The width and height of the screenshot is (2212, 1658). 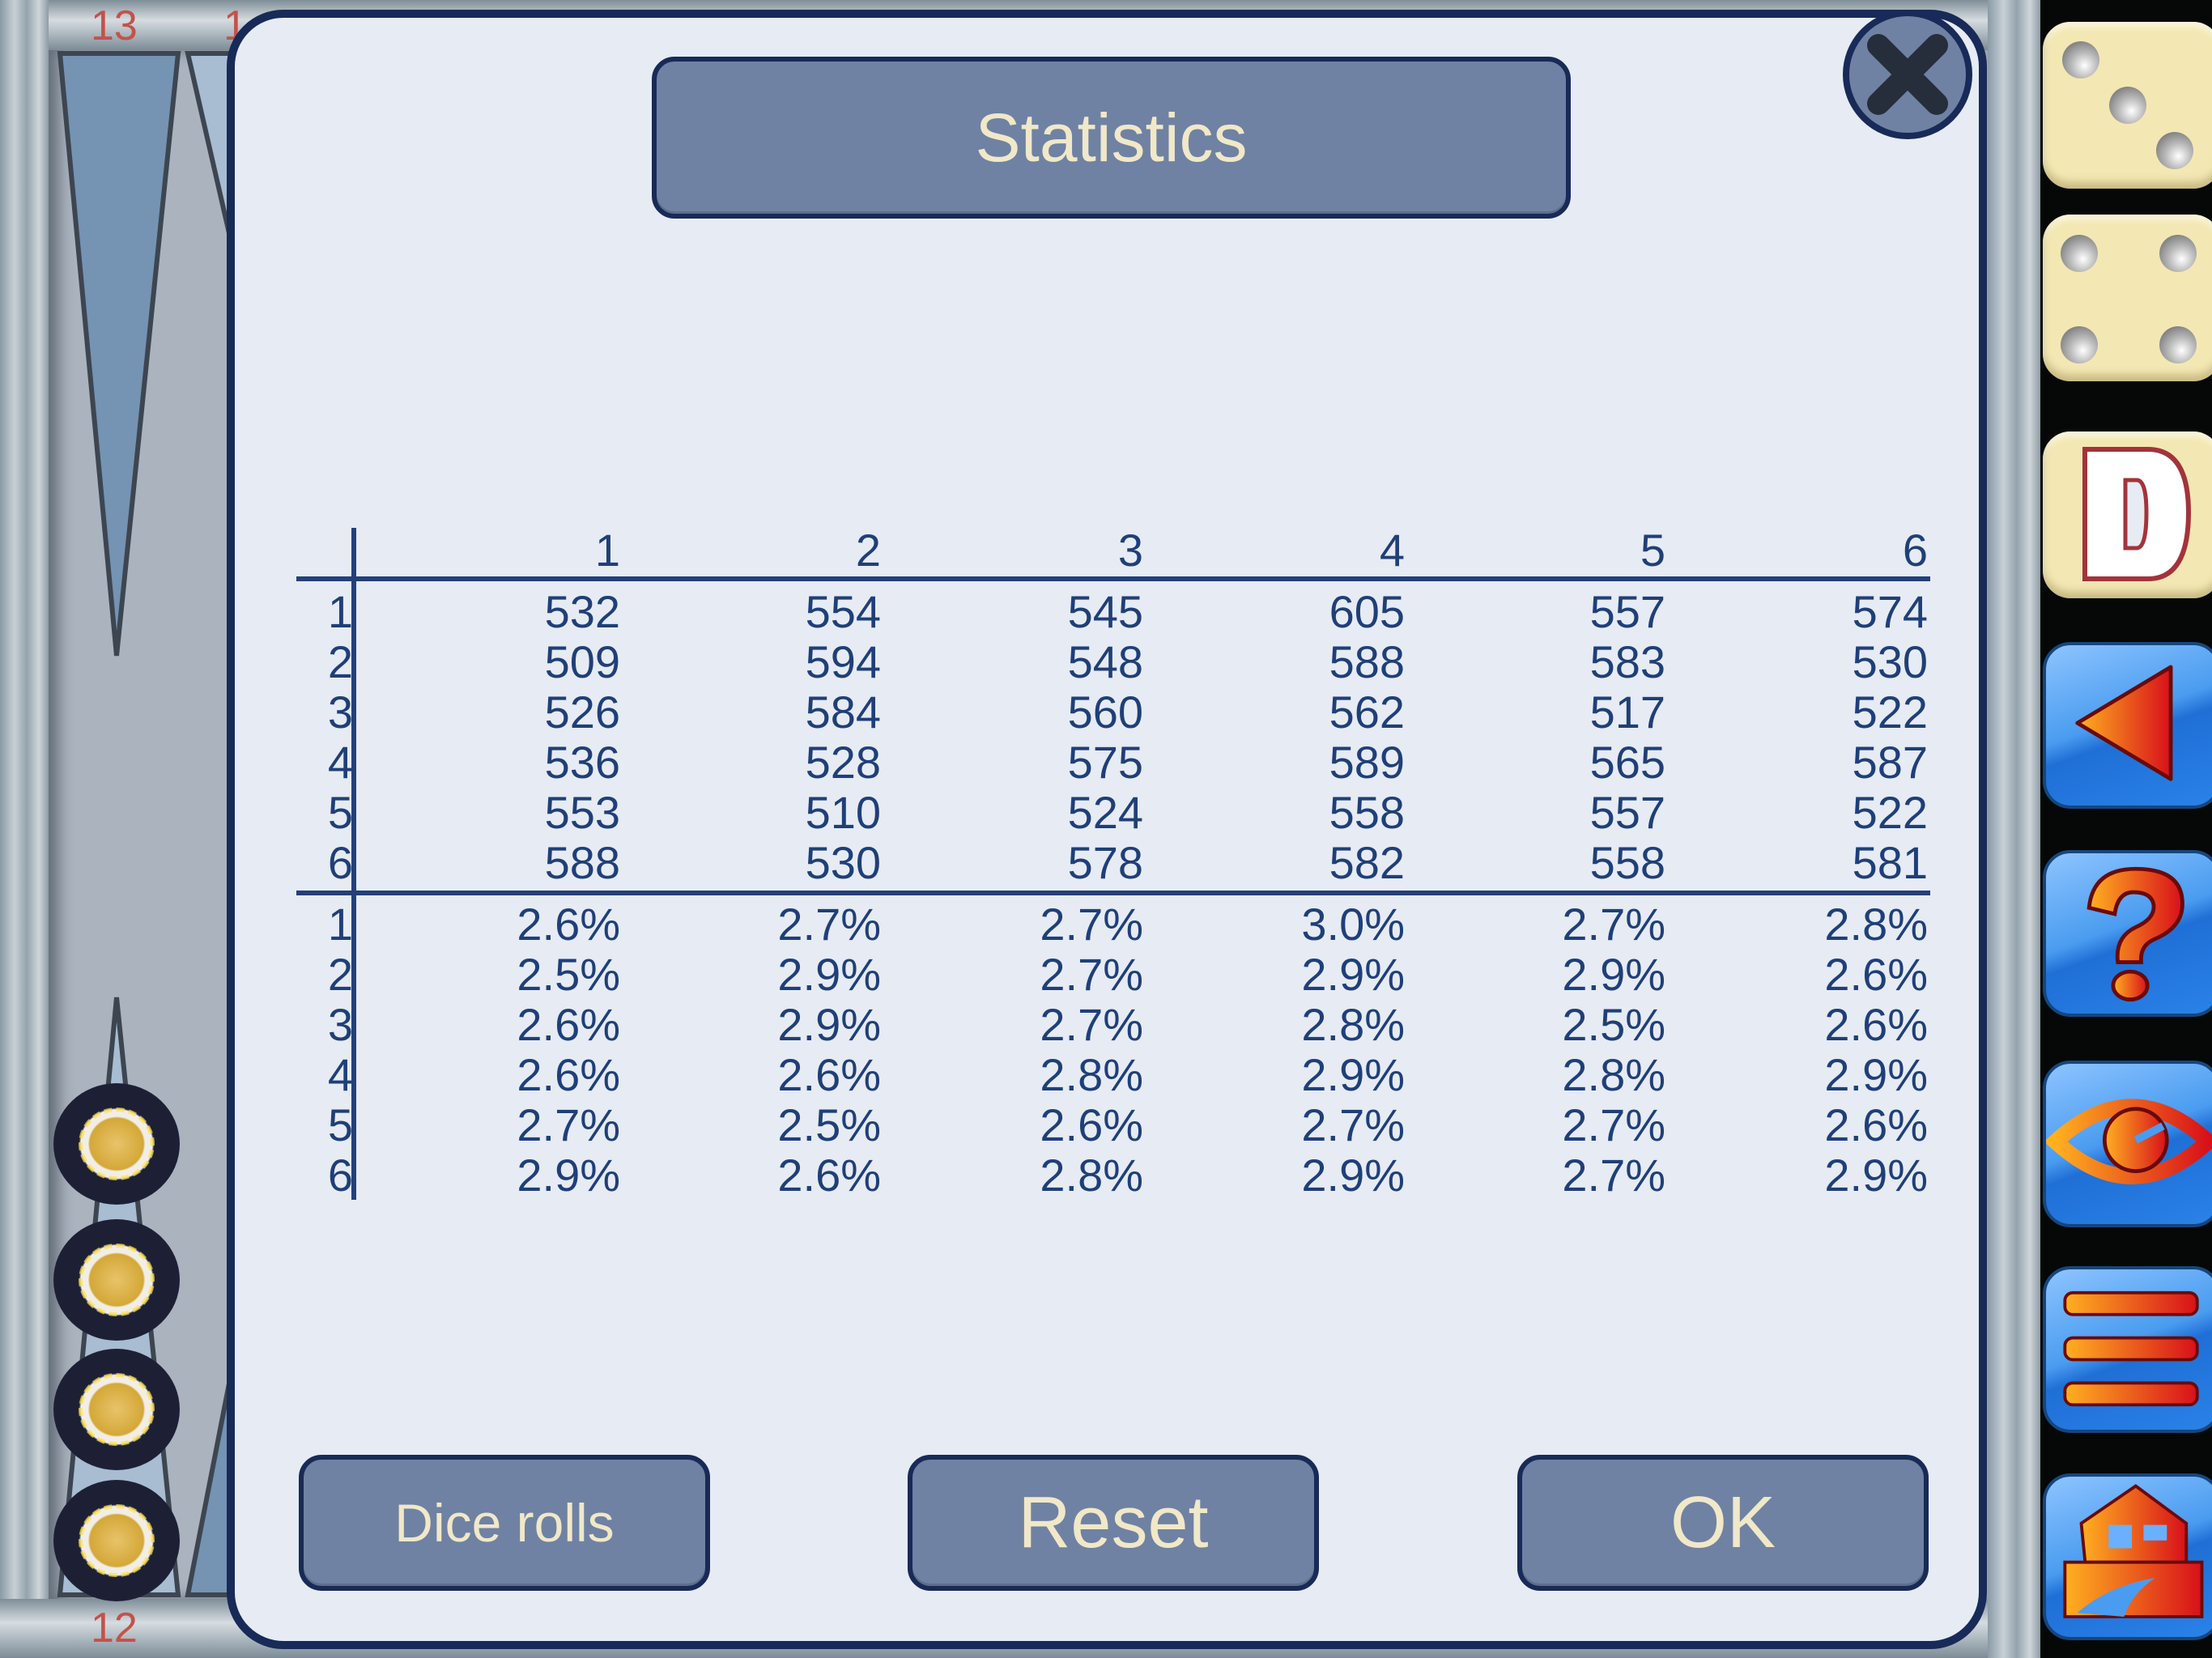 What do you see at coordinates (2128, 1556) in the screenshot?
I see `home-button` at bounding box center [2128, 1556].